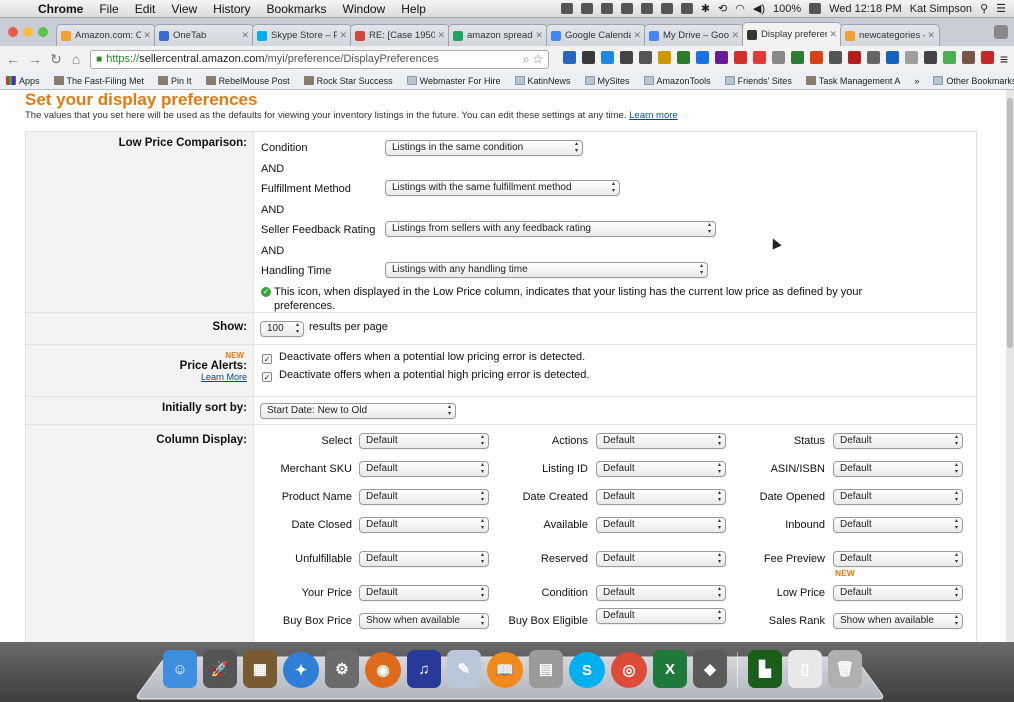 This screenshot has width=1014, height=702. I want to click on column-display-select: Show when available, so click(898, 621).